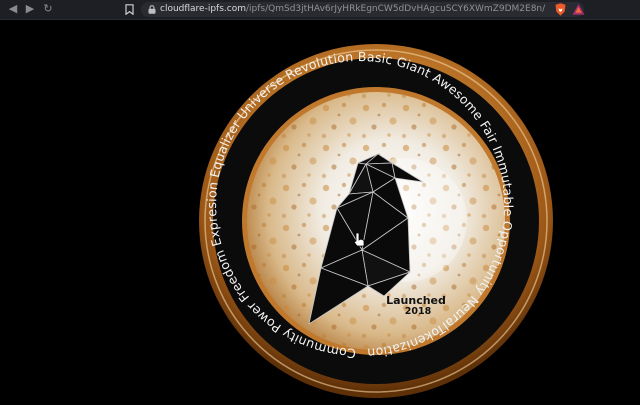  Describe the element at coordinates (578, 9) in the screenshot. I see `brave-rewards-icon` at that location.